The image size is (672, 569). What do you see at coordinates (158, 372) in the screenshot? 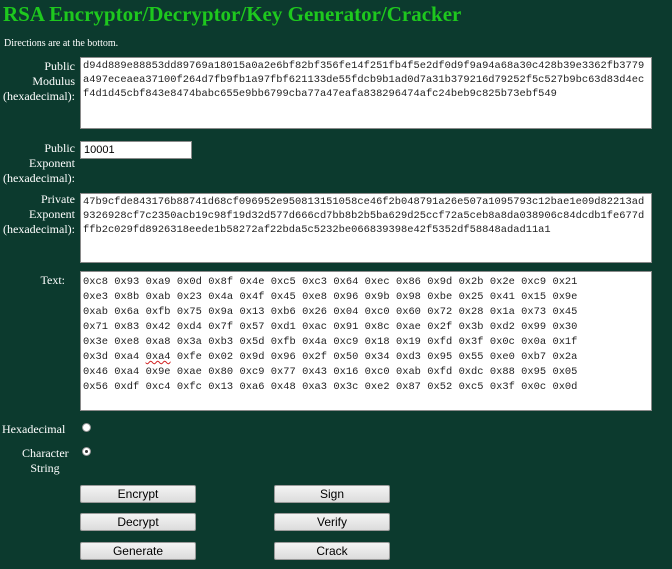
I see `text-byte: 0x9e` at bounding box center [158, 372].